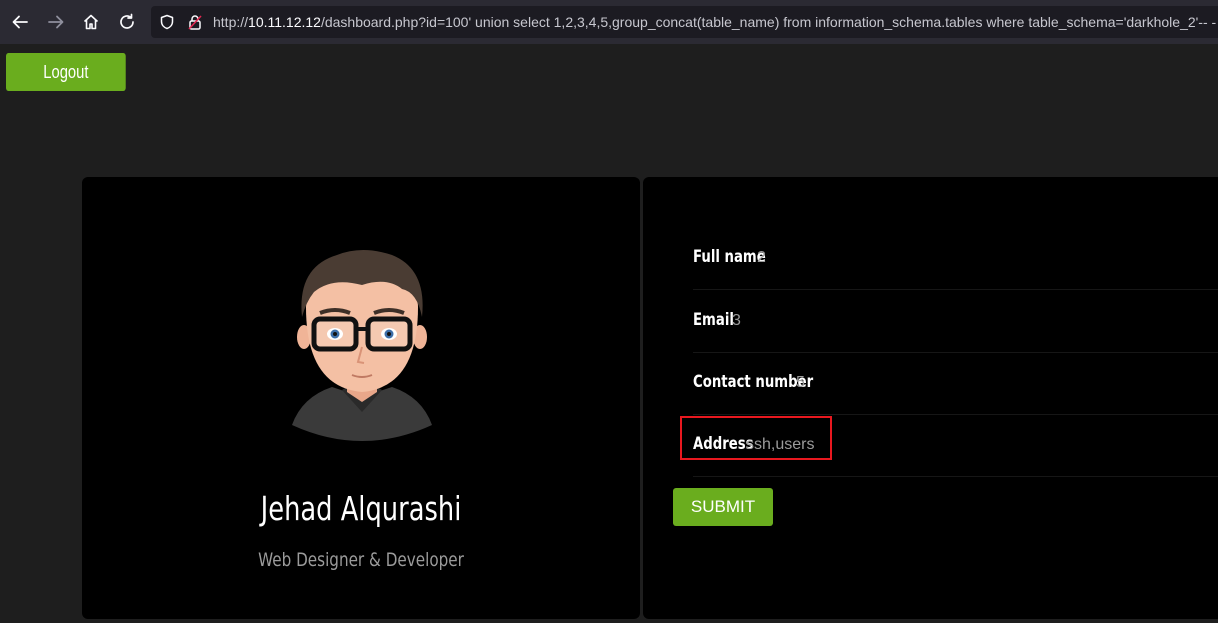 The image size is (1218, 623). Describe the element at coordinates (56, 22) in the screenshot. I see `forward-arrow-icon` at that location.